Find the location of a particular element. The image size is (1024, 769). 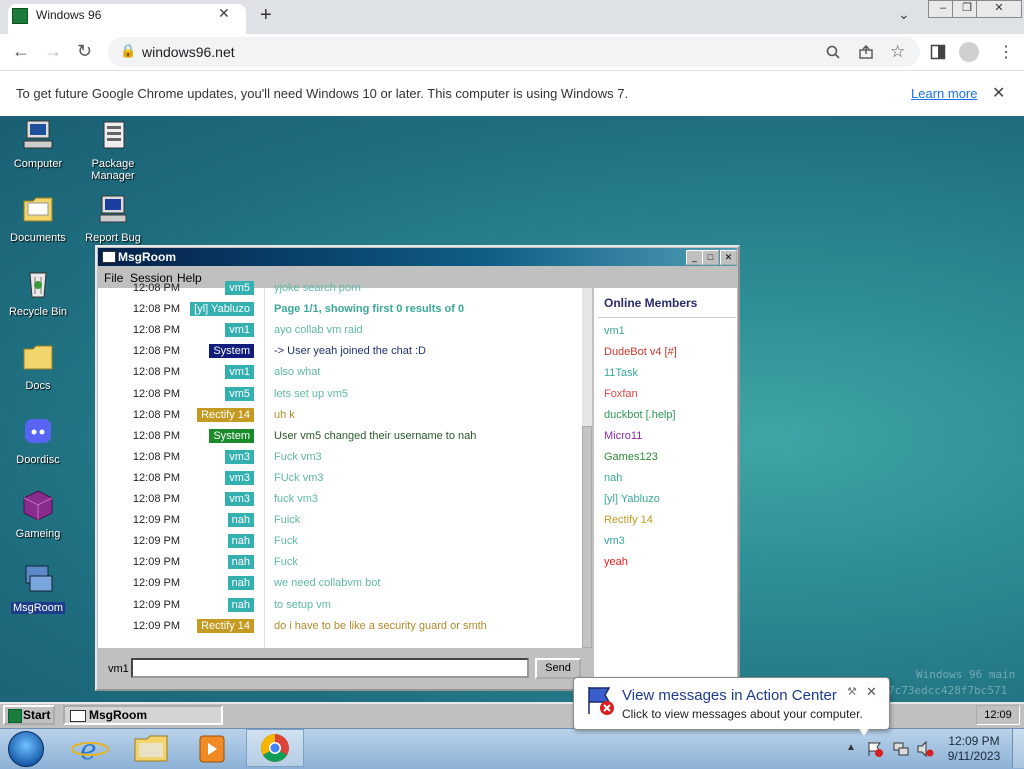

balloon-tail is located at coordinates (864, 731).